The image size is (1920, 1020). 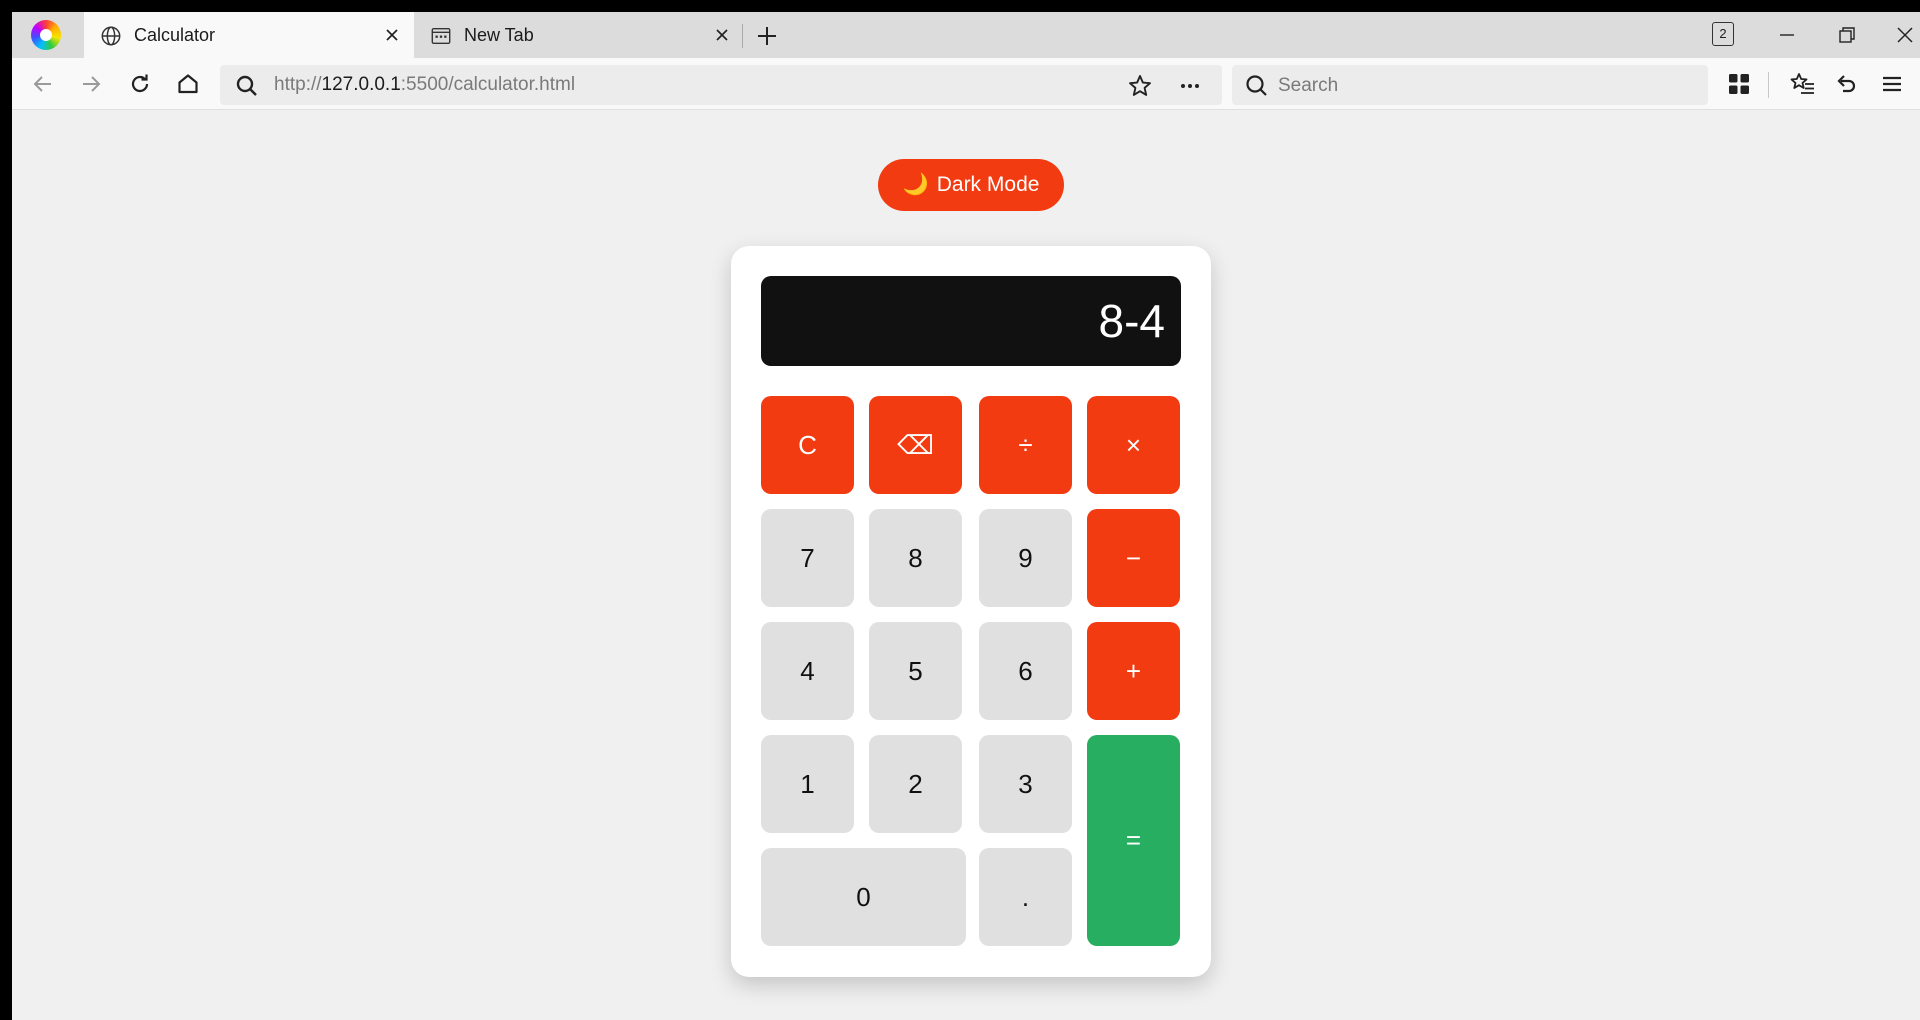 I want to click on digit-6-button: 6, so click(x=1025, y=671).